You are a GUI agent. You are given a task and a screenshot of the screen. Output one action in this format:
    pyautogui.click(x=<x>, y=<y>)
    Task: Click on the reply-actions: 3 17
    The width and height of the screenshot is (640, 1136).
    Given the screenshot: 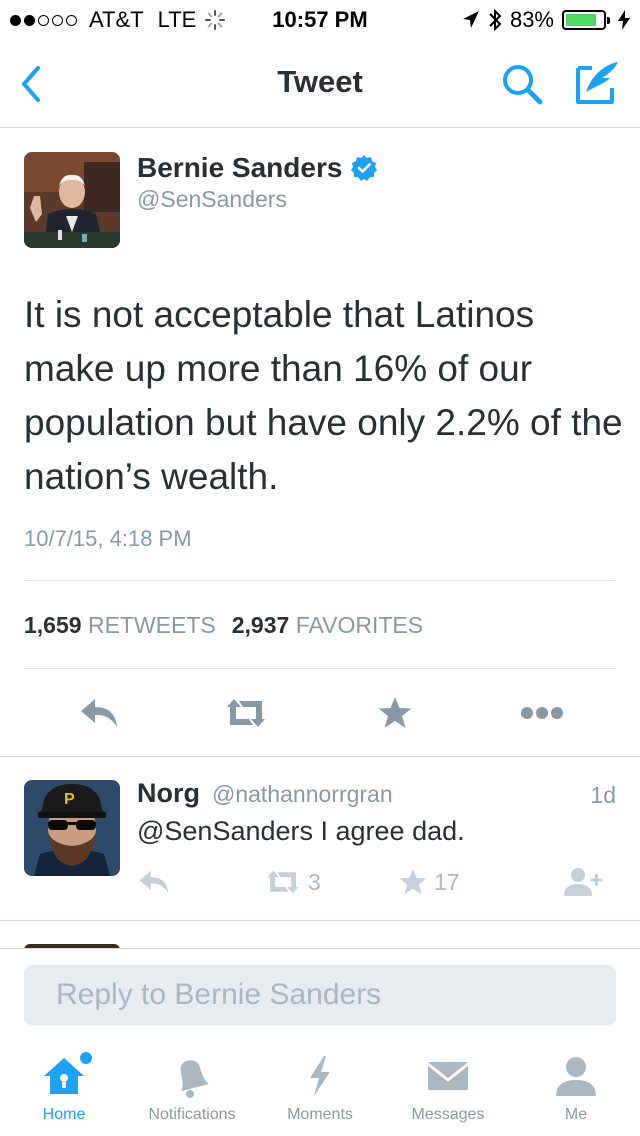 What is the action you would take?
    pyautogui.click(x=320, y=882)
    